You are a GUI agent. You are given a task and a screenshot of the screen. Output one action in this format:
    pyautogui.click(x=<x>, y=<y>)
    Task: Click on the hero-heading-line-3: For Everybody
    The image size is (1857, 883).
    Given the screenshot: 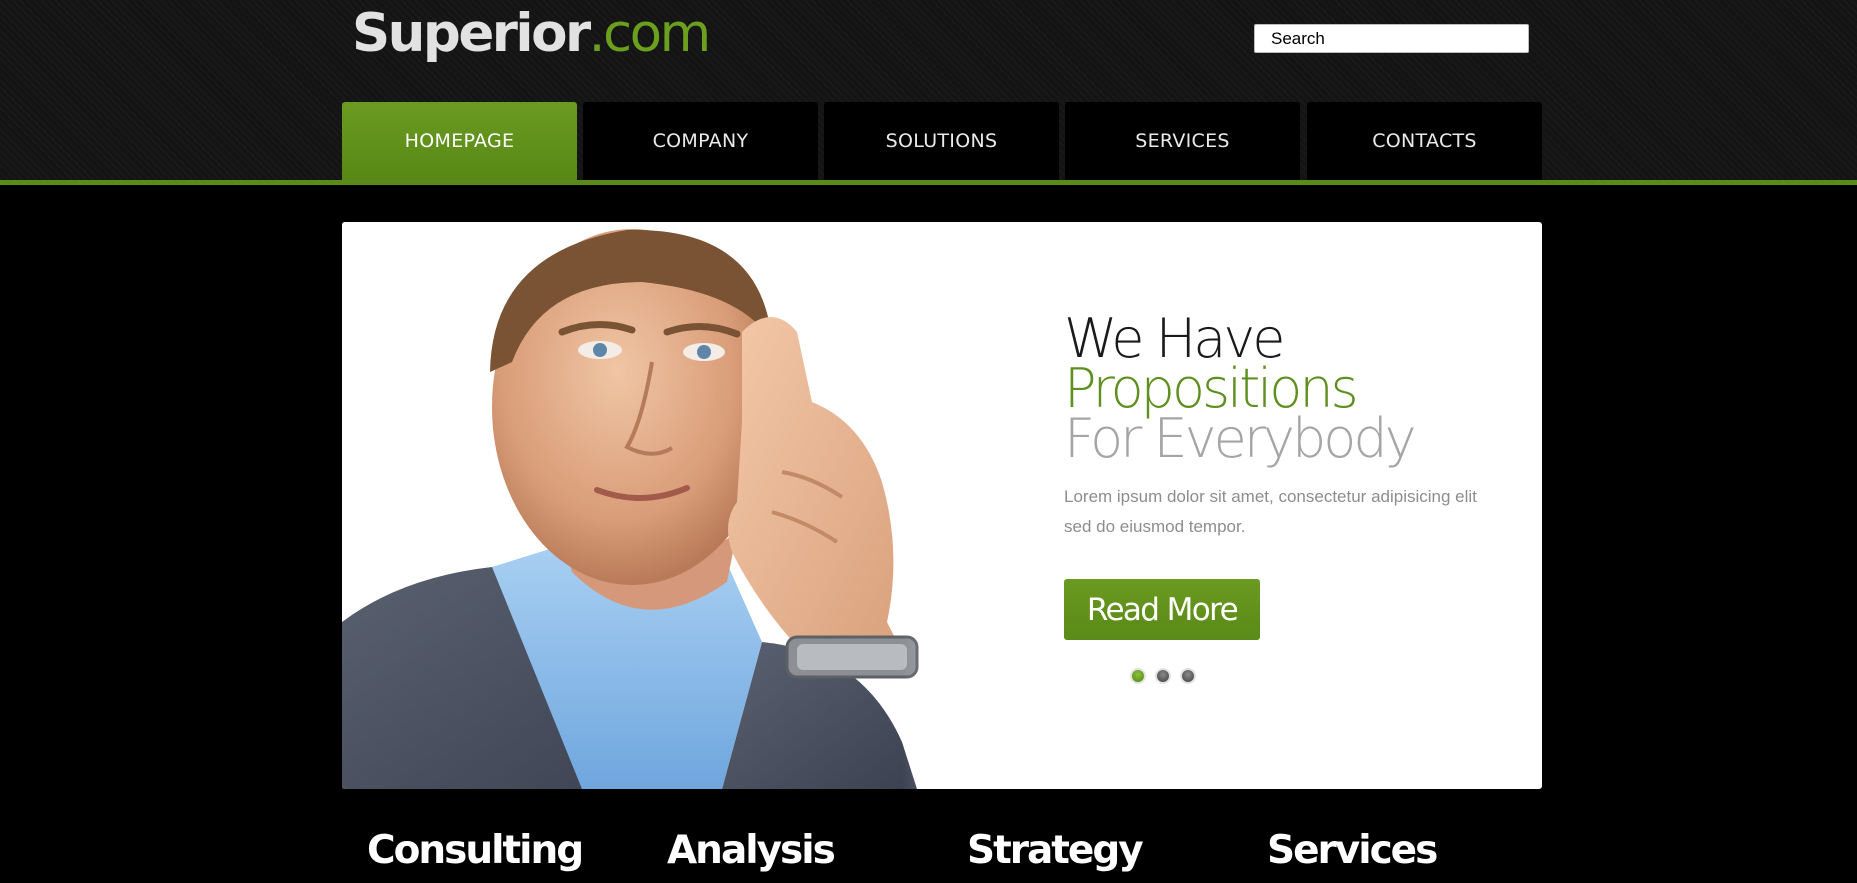 What is the action you would take?
    pyautogui.click(x=1240, y=438)
    